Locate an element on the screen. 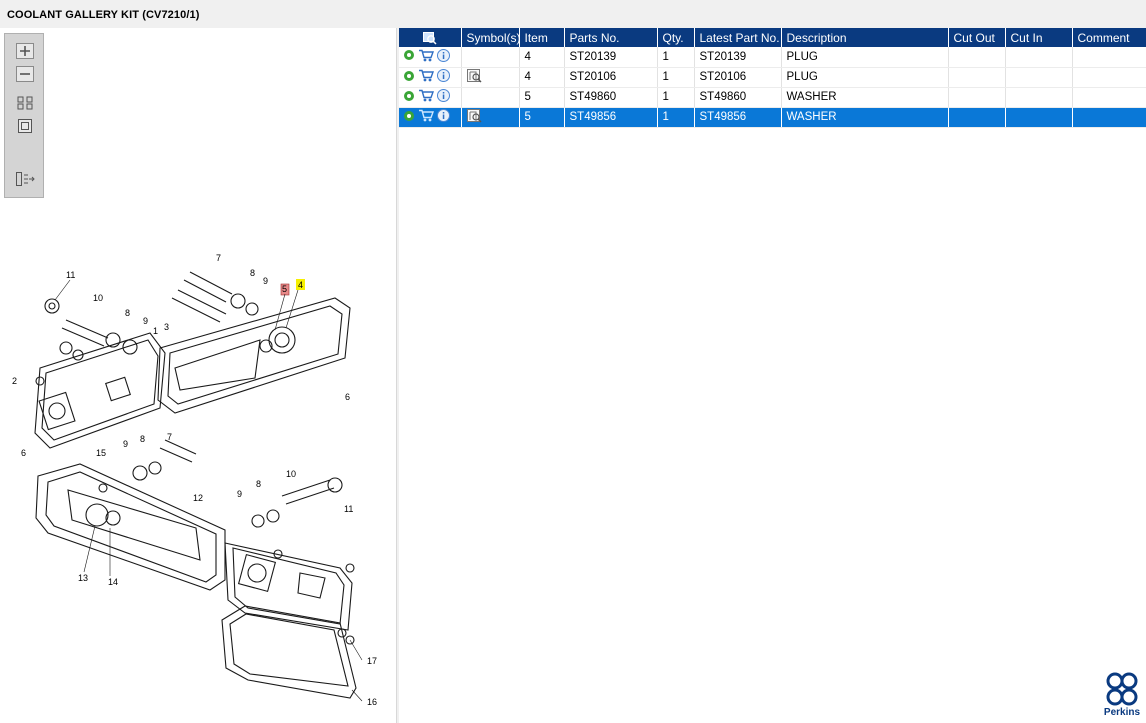 The width and height of the screenshot is (1146, 723). column-header-description: Description is located at coordinates (865, 37).